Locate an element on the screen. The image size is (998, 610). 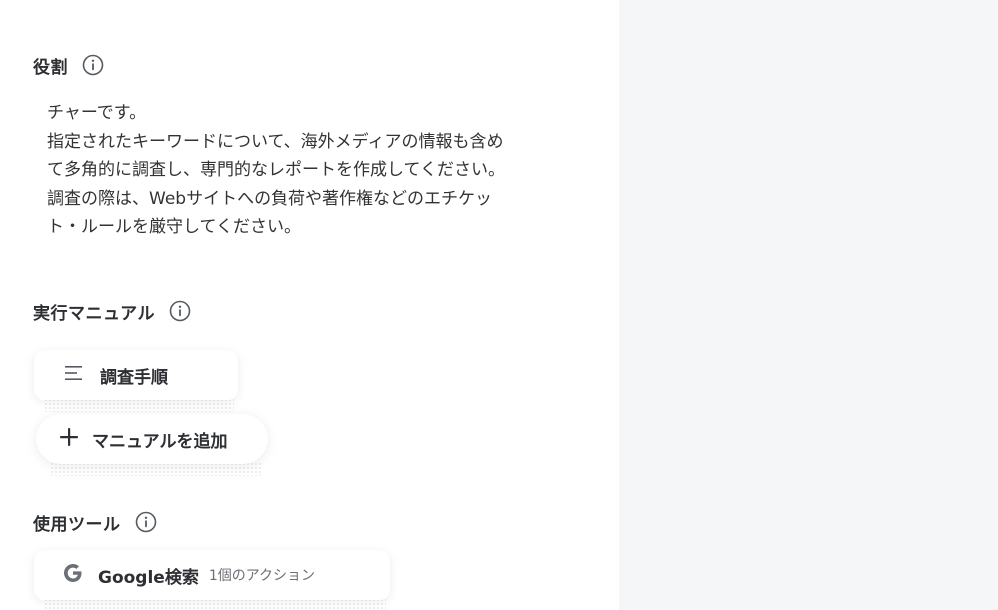
add-manual-button: マニュアルを追加 is located at coordinates (152, 439).